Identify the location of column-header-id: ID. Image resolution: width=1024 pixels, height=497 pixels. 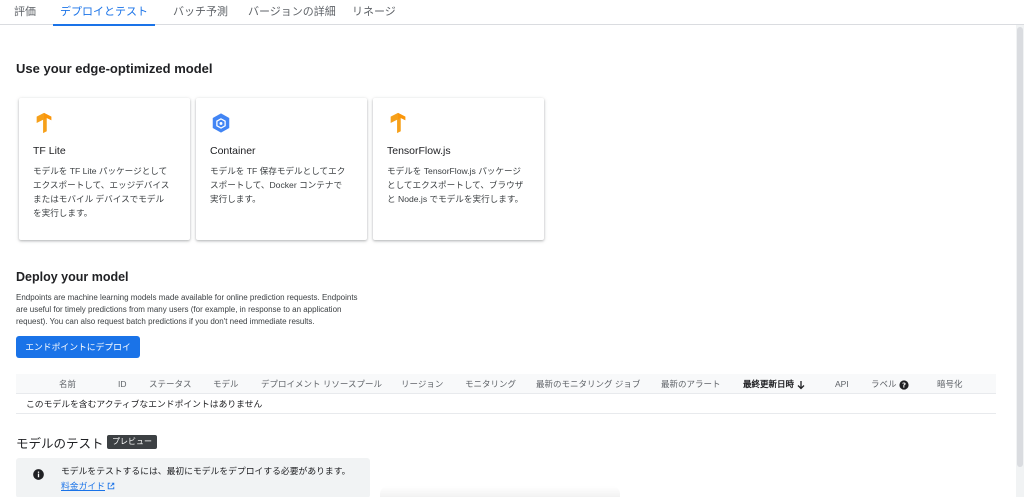
(122, 384).